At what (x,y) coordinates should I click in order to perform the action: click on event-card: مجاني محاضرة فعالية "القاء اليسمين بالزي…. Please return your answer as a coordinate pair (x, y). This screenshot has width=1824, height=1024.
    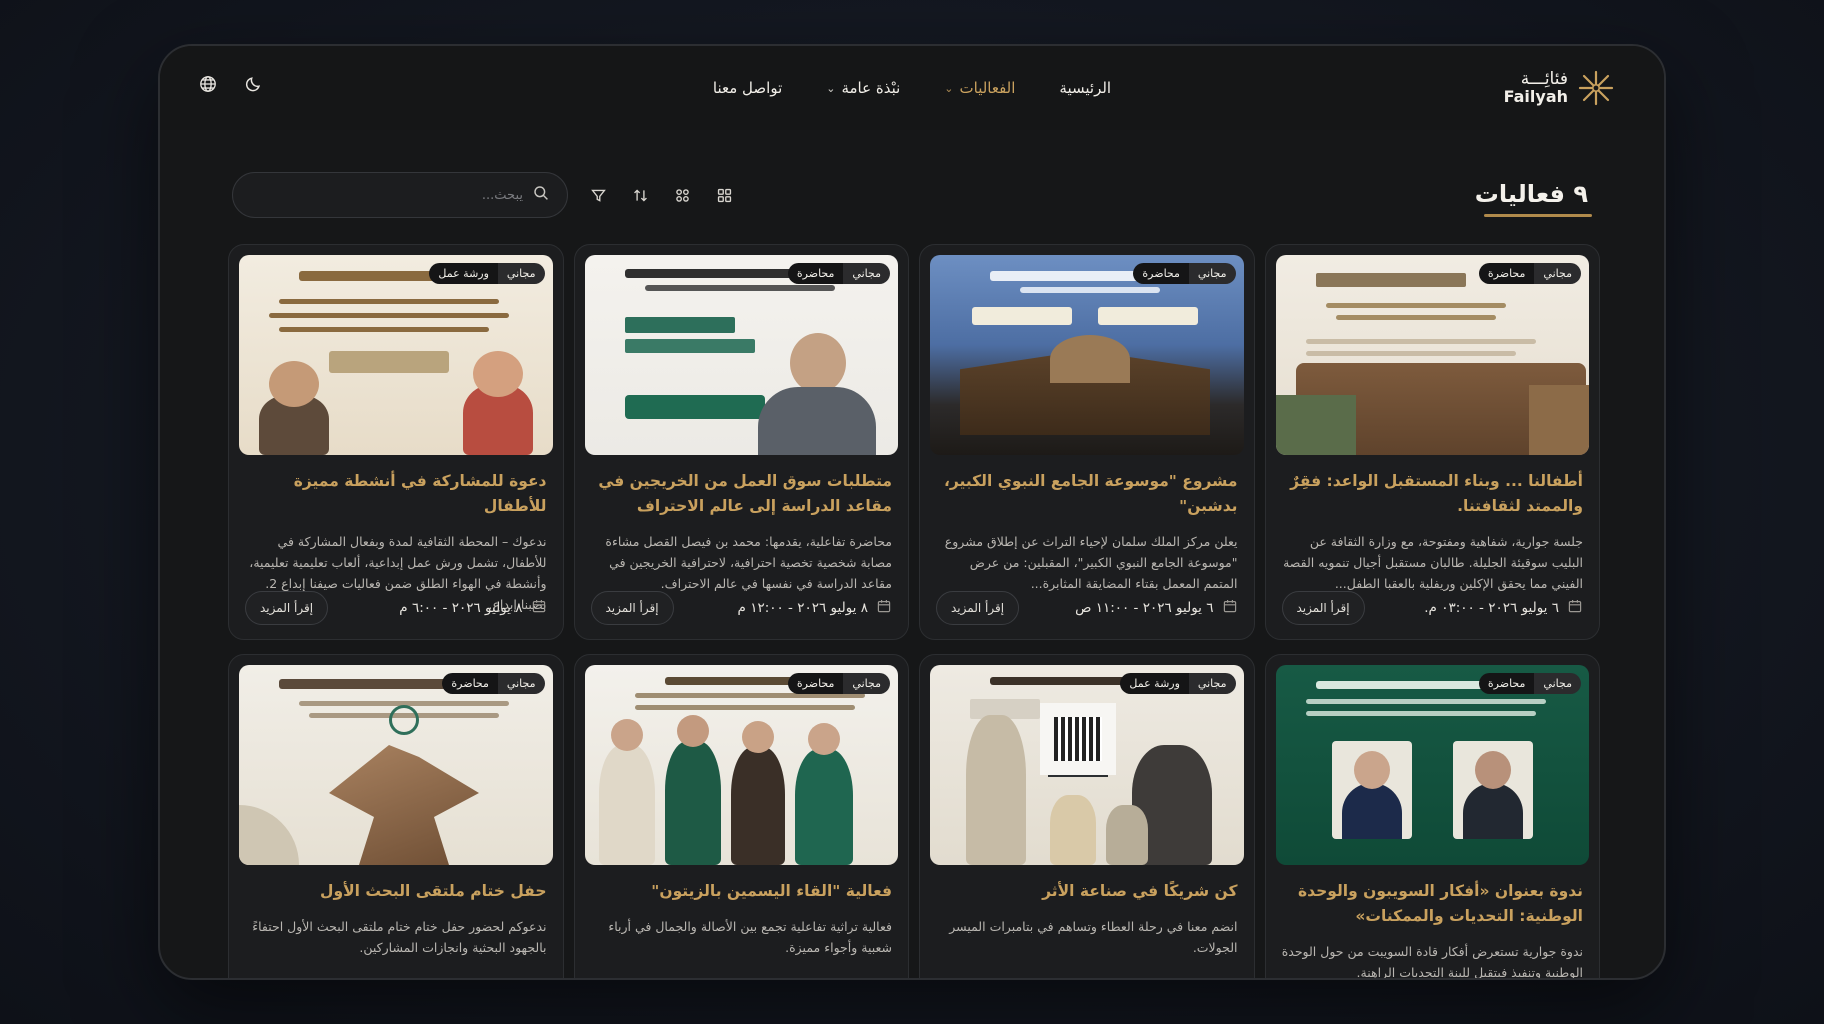
    Looking at the image, I should click on (741, 816).